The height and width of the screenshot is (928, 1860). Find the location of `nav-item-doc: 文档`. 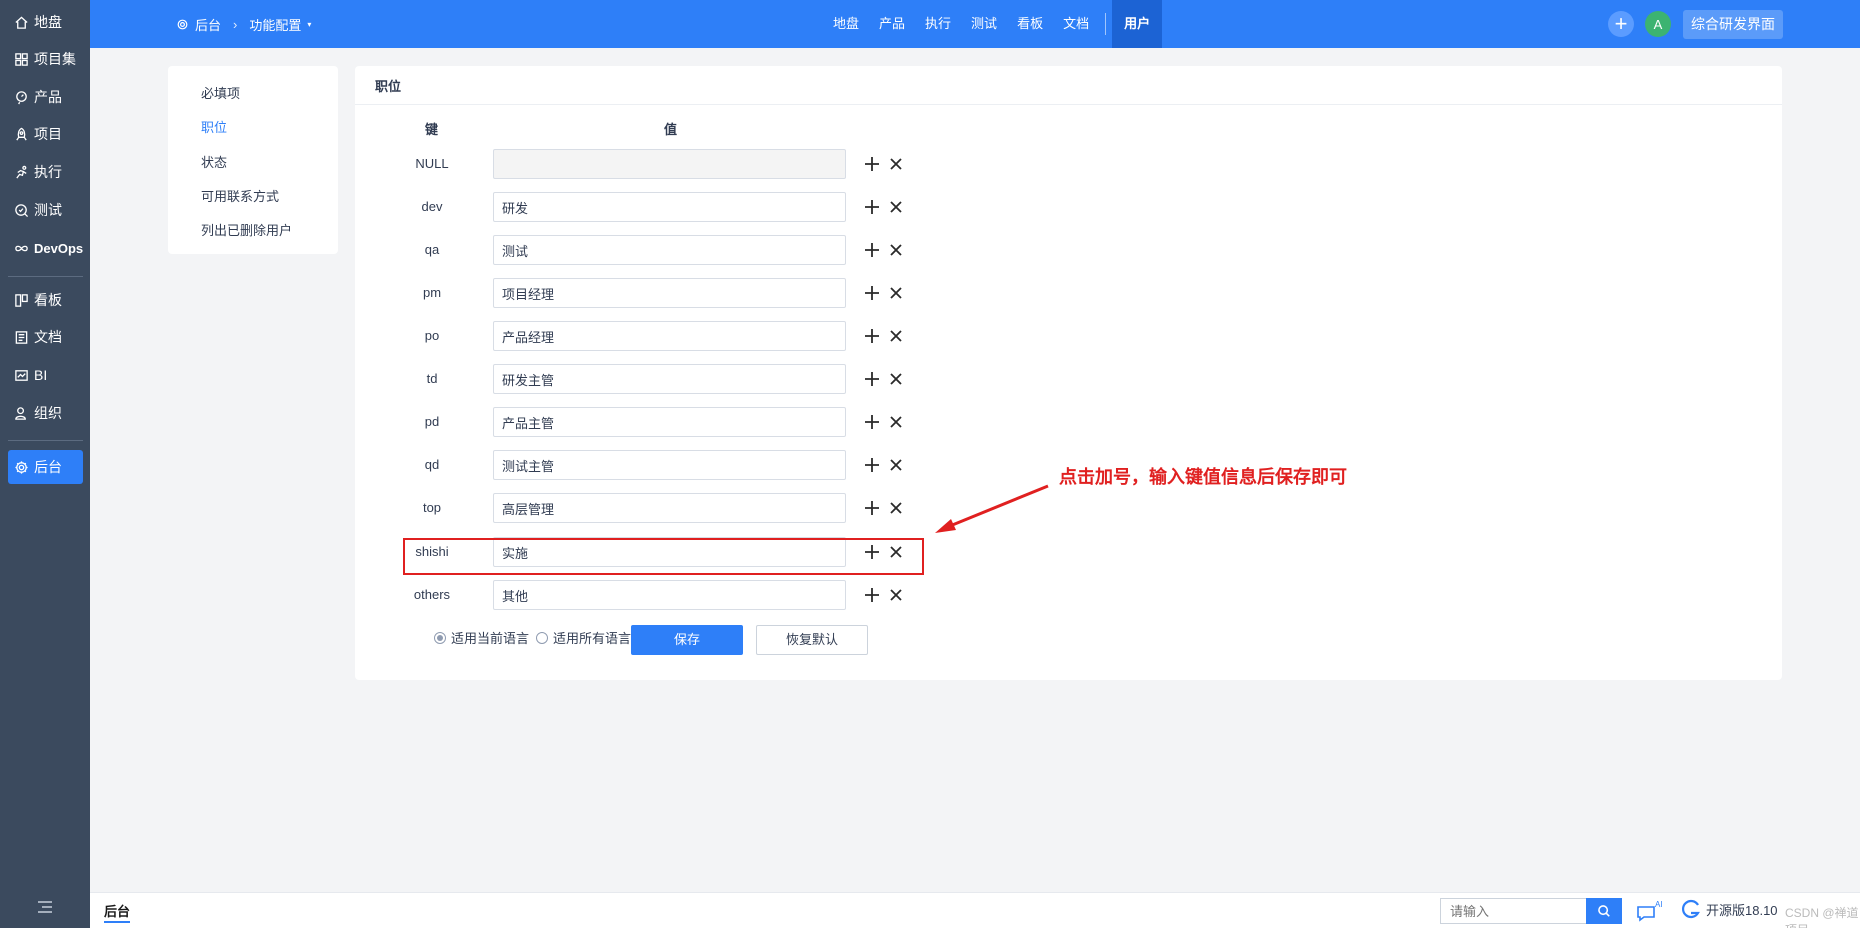

nav-item-doc: 文档 is located at coordinates (1076, 24).